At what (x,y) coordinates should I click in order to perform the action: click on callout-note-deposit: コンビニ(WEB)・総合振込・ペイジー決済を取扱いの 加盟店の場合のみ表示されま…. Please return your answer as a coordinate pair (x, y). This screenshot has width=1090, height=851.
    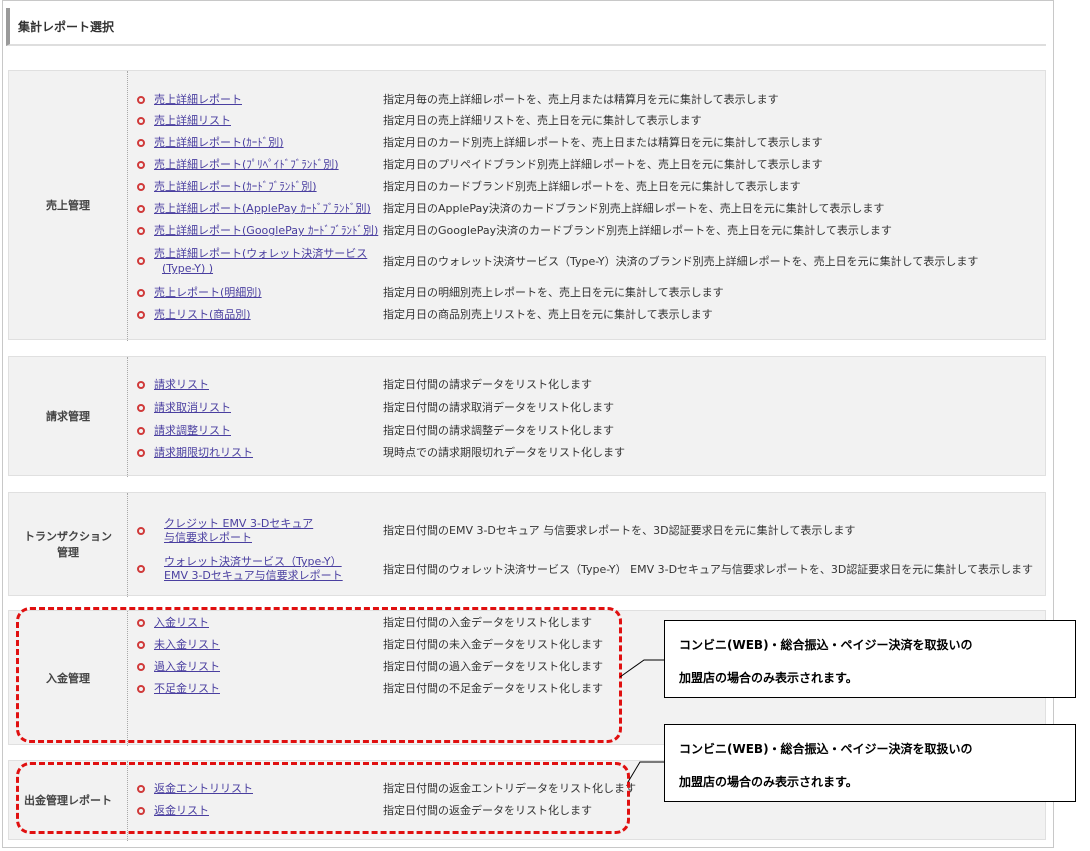
    Looking at the image, I should click on (870, 659).